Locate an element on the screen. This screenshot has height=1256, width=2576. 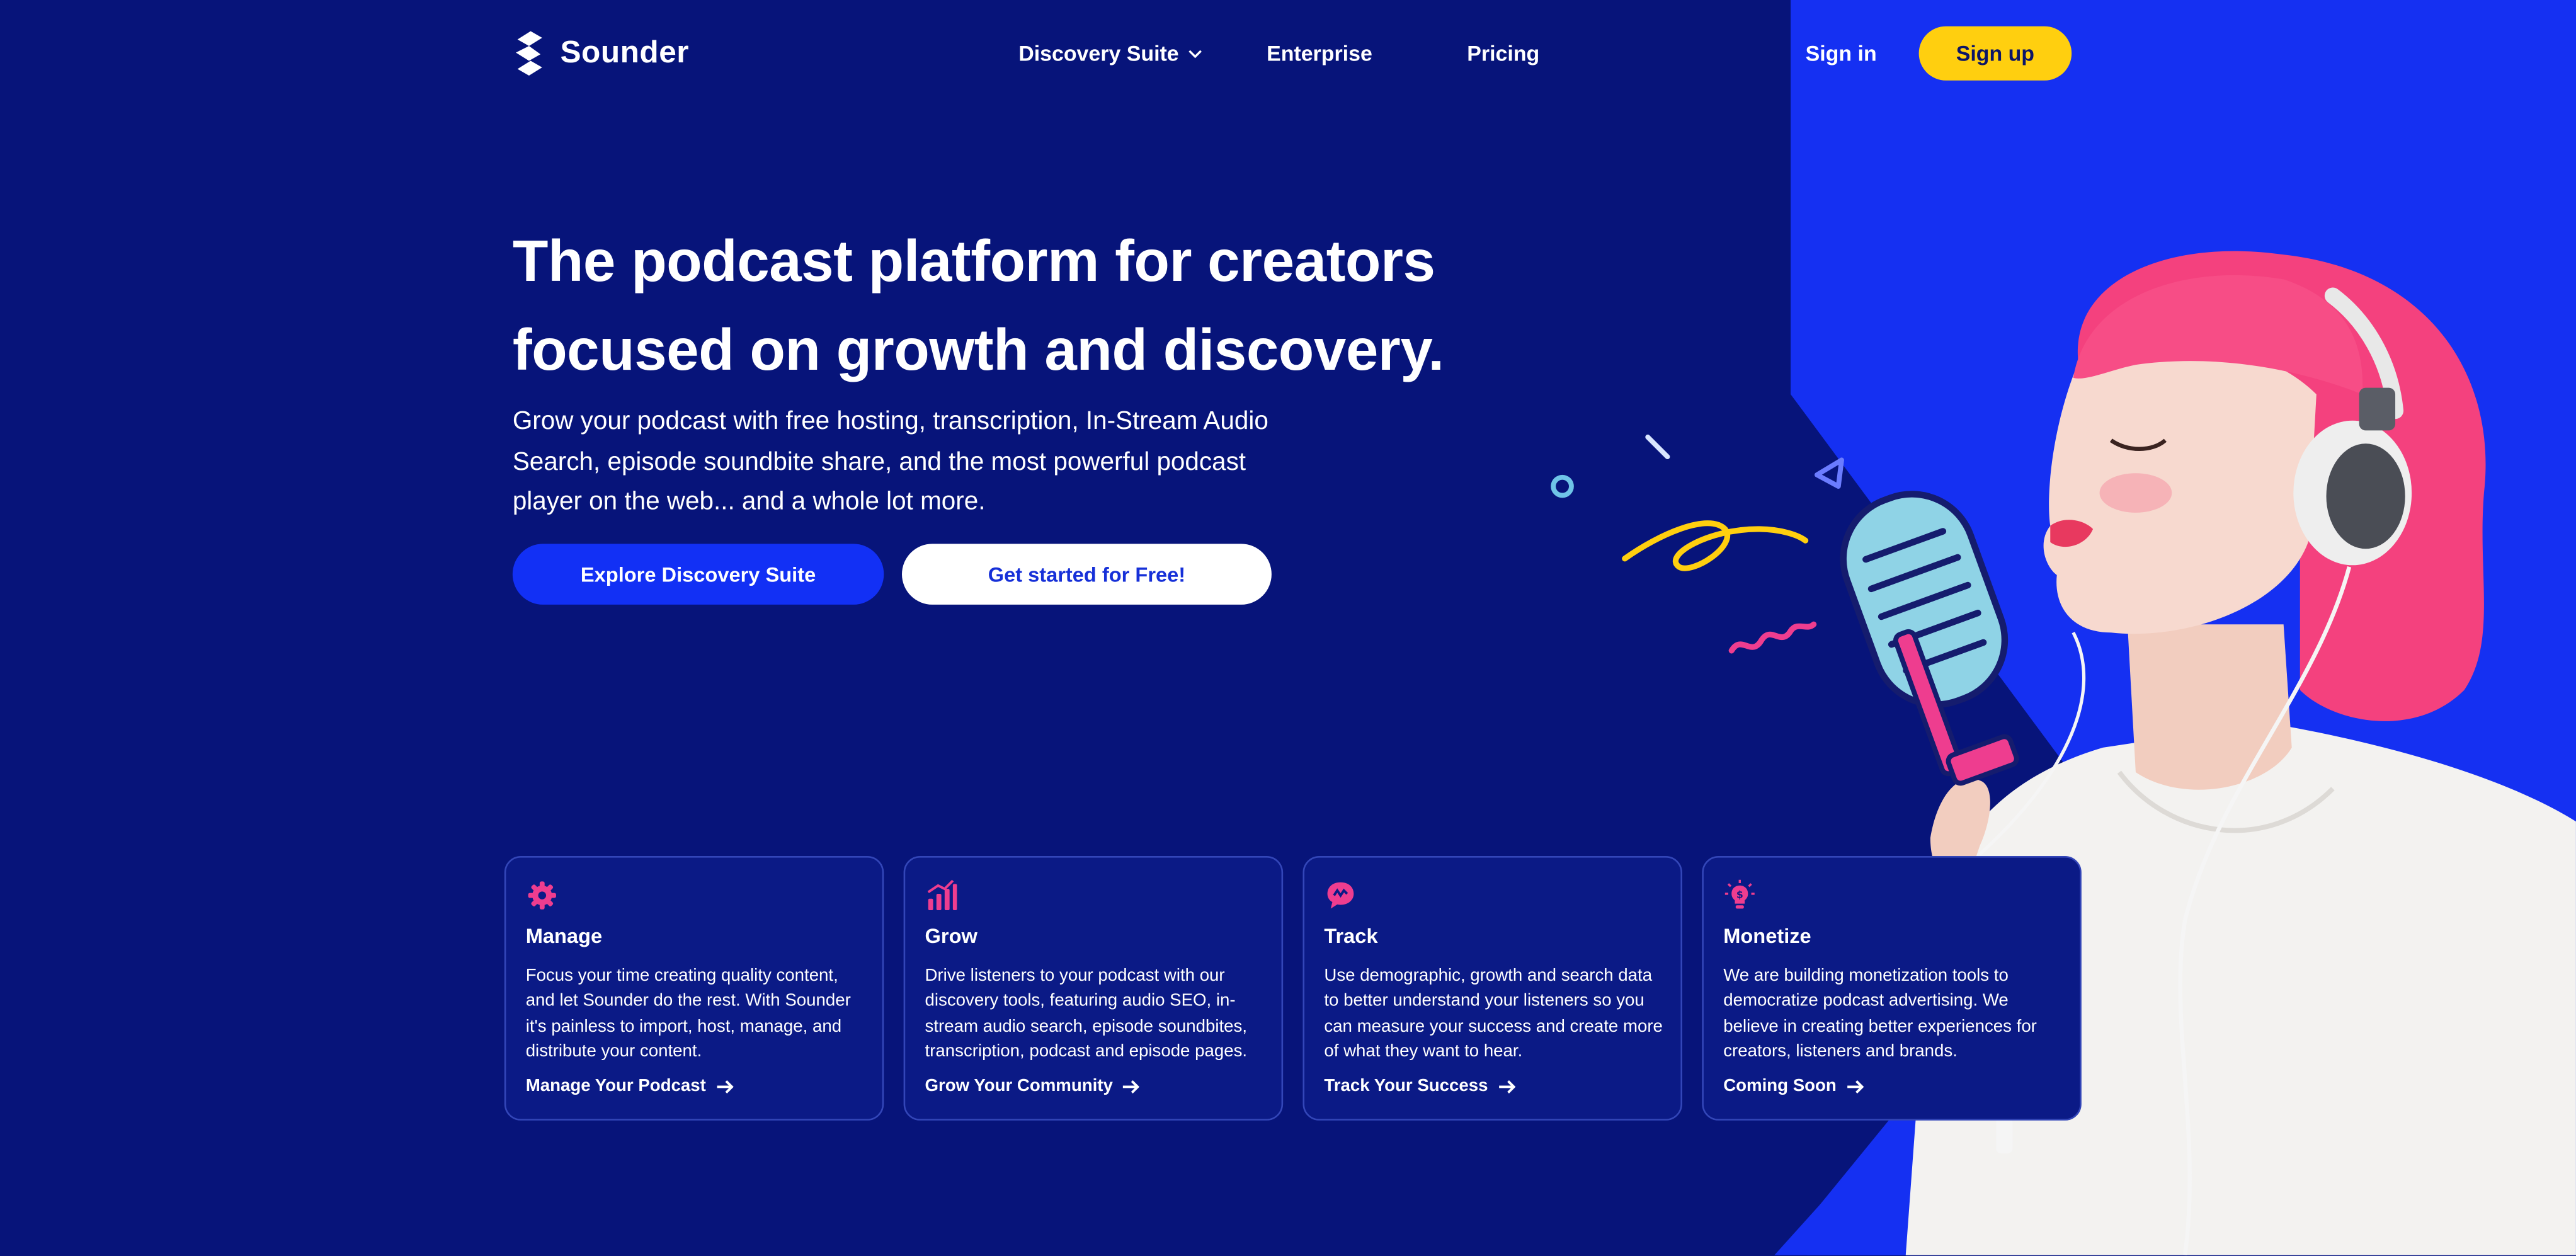
card-title: Manage is located at coordinates (564, 937).